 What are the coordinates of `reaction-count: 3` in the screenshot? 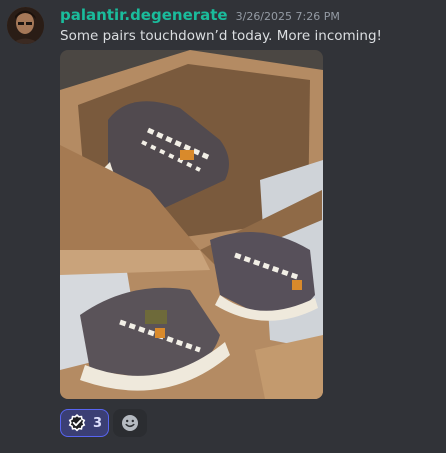 It's located at (98, 423).